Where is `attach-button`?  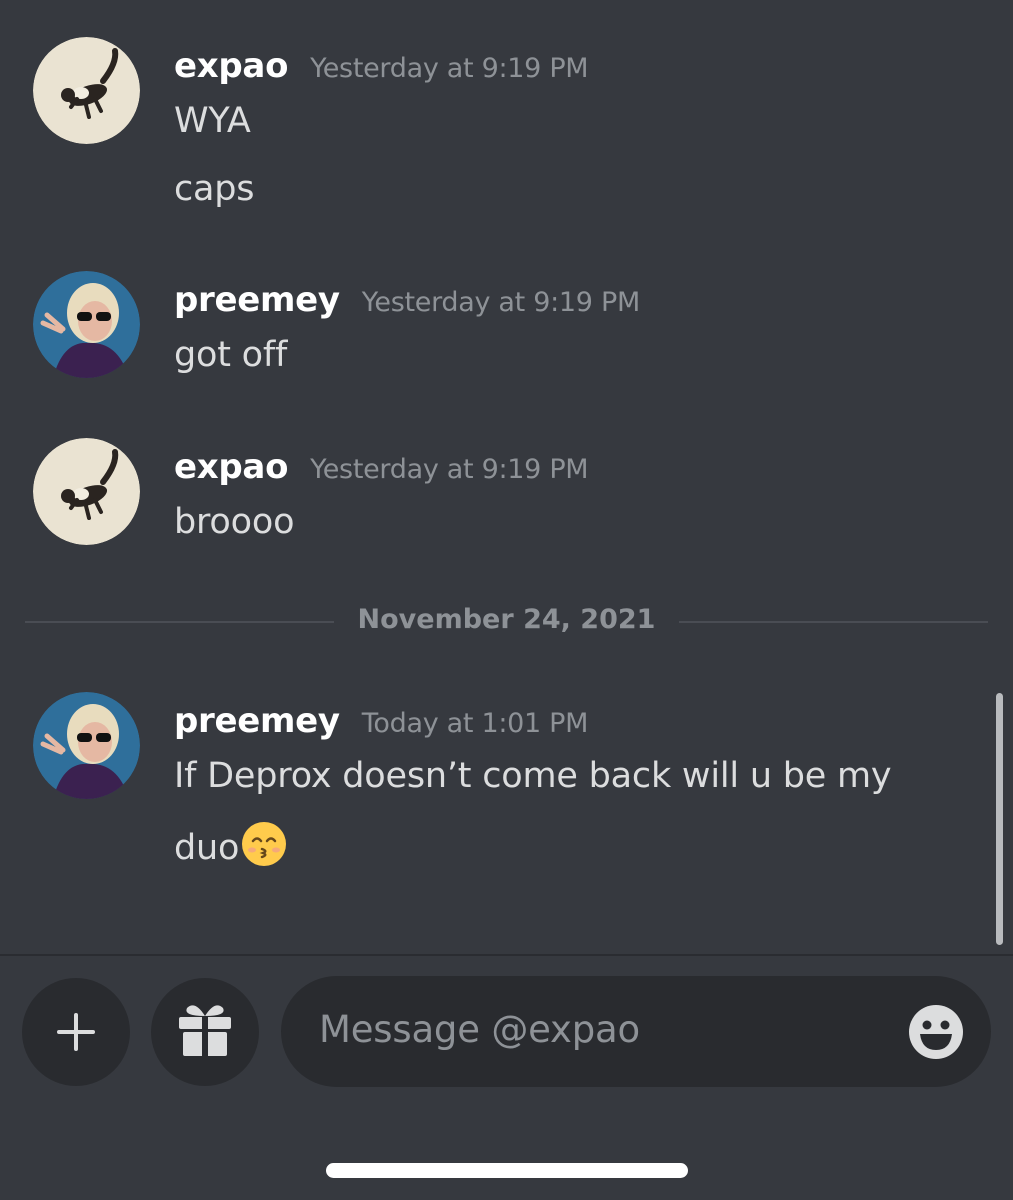
attach-button is located at coordinates (76, 1032).